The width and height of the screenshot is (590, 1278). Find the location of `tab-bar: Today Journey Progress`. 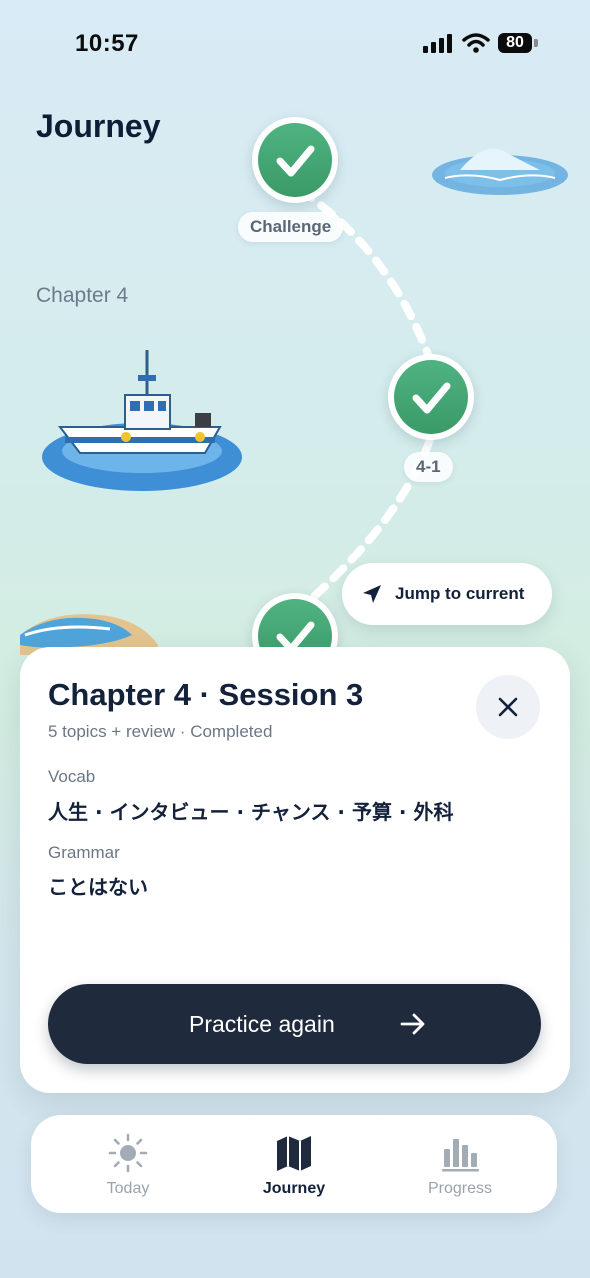

tab-bar: Today Journey Progress is located at coordinates (294, 1164).